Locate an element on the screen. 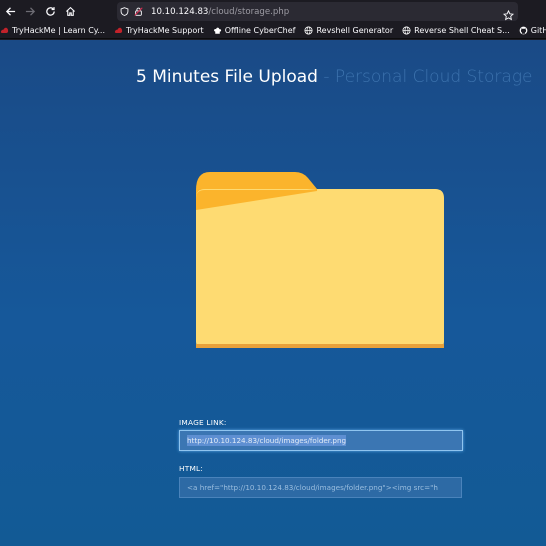 The height and width of the screenshot is (546, 546). github-icon is located at coordinates (523, 30).